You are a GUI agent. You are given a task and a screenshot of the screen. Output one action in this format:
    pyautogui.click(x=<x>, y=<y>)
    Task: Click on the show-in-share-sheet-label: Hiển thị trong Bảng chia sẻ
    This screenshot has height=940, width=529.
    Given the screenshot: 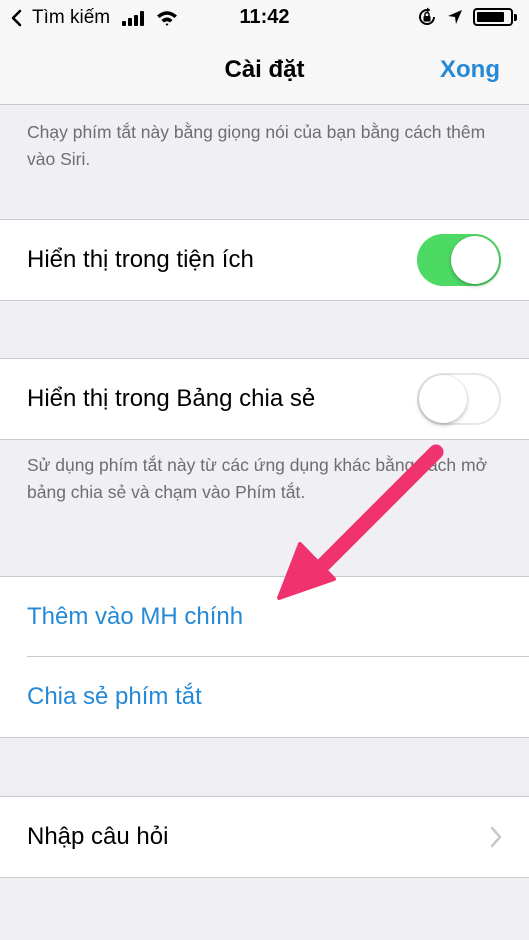 What is the action you would take?
    pyautogui.click(x=171, y=398)
    